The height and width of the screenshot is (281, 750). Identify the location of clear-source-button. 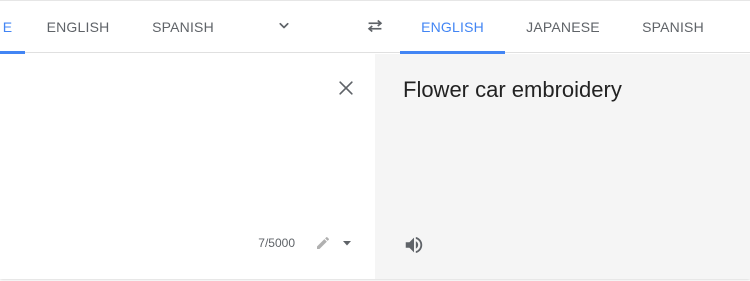
(346, 90).